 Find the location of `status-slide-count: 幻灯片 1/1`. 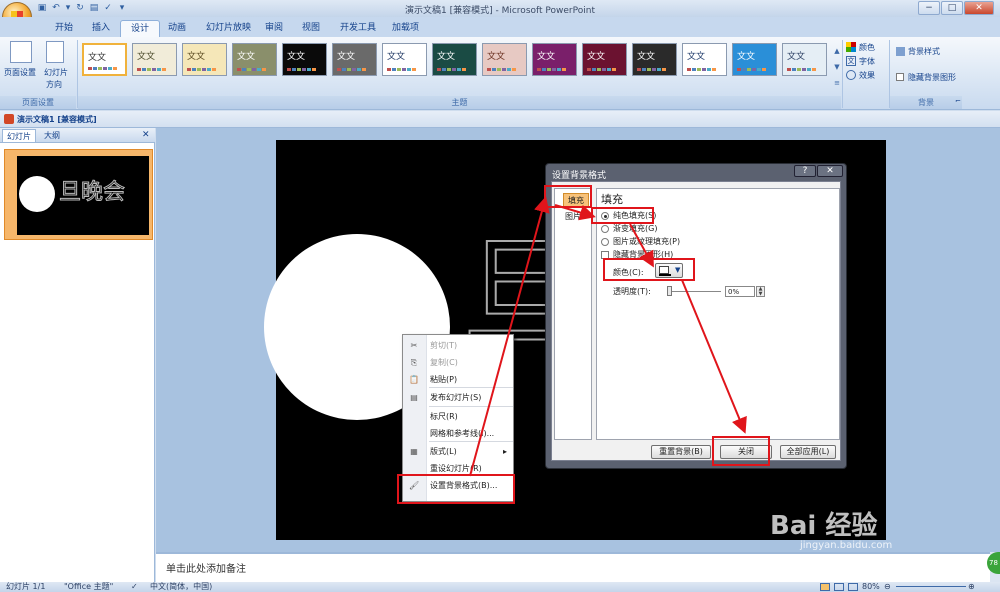

status-slide-count: 幻灯片 1/1 is located at coordinates (26, 586).